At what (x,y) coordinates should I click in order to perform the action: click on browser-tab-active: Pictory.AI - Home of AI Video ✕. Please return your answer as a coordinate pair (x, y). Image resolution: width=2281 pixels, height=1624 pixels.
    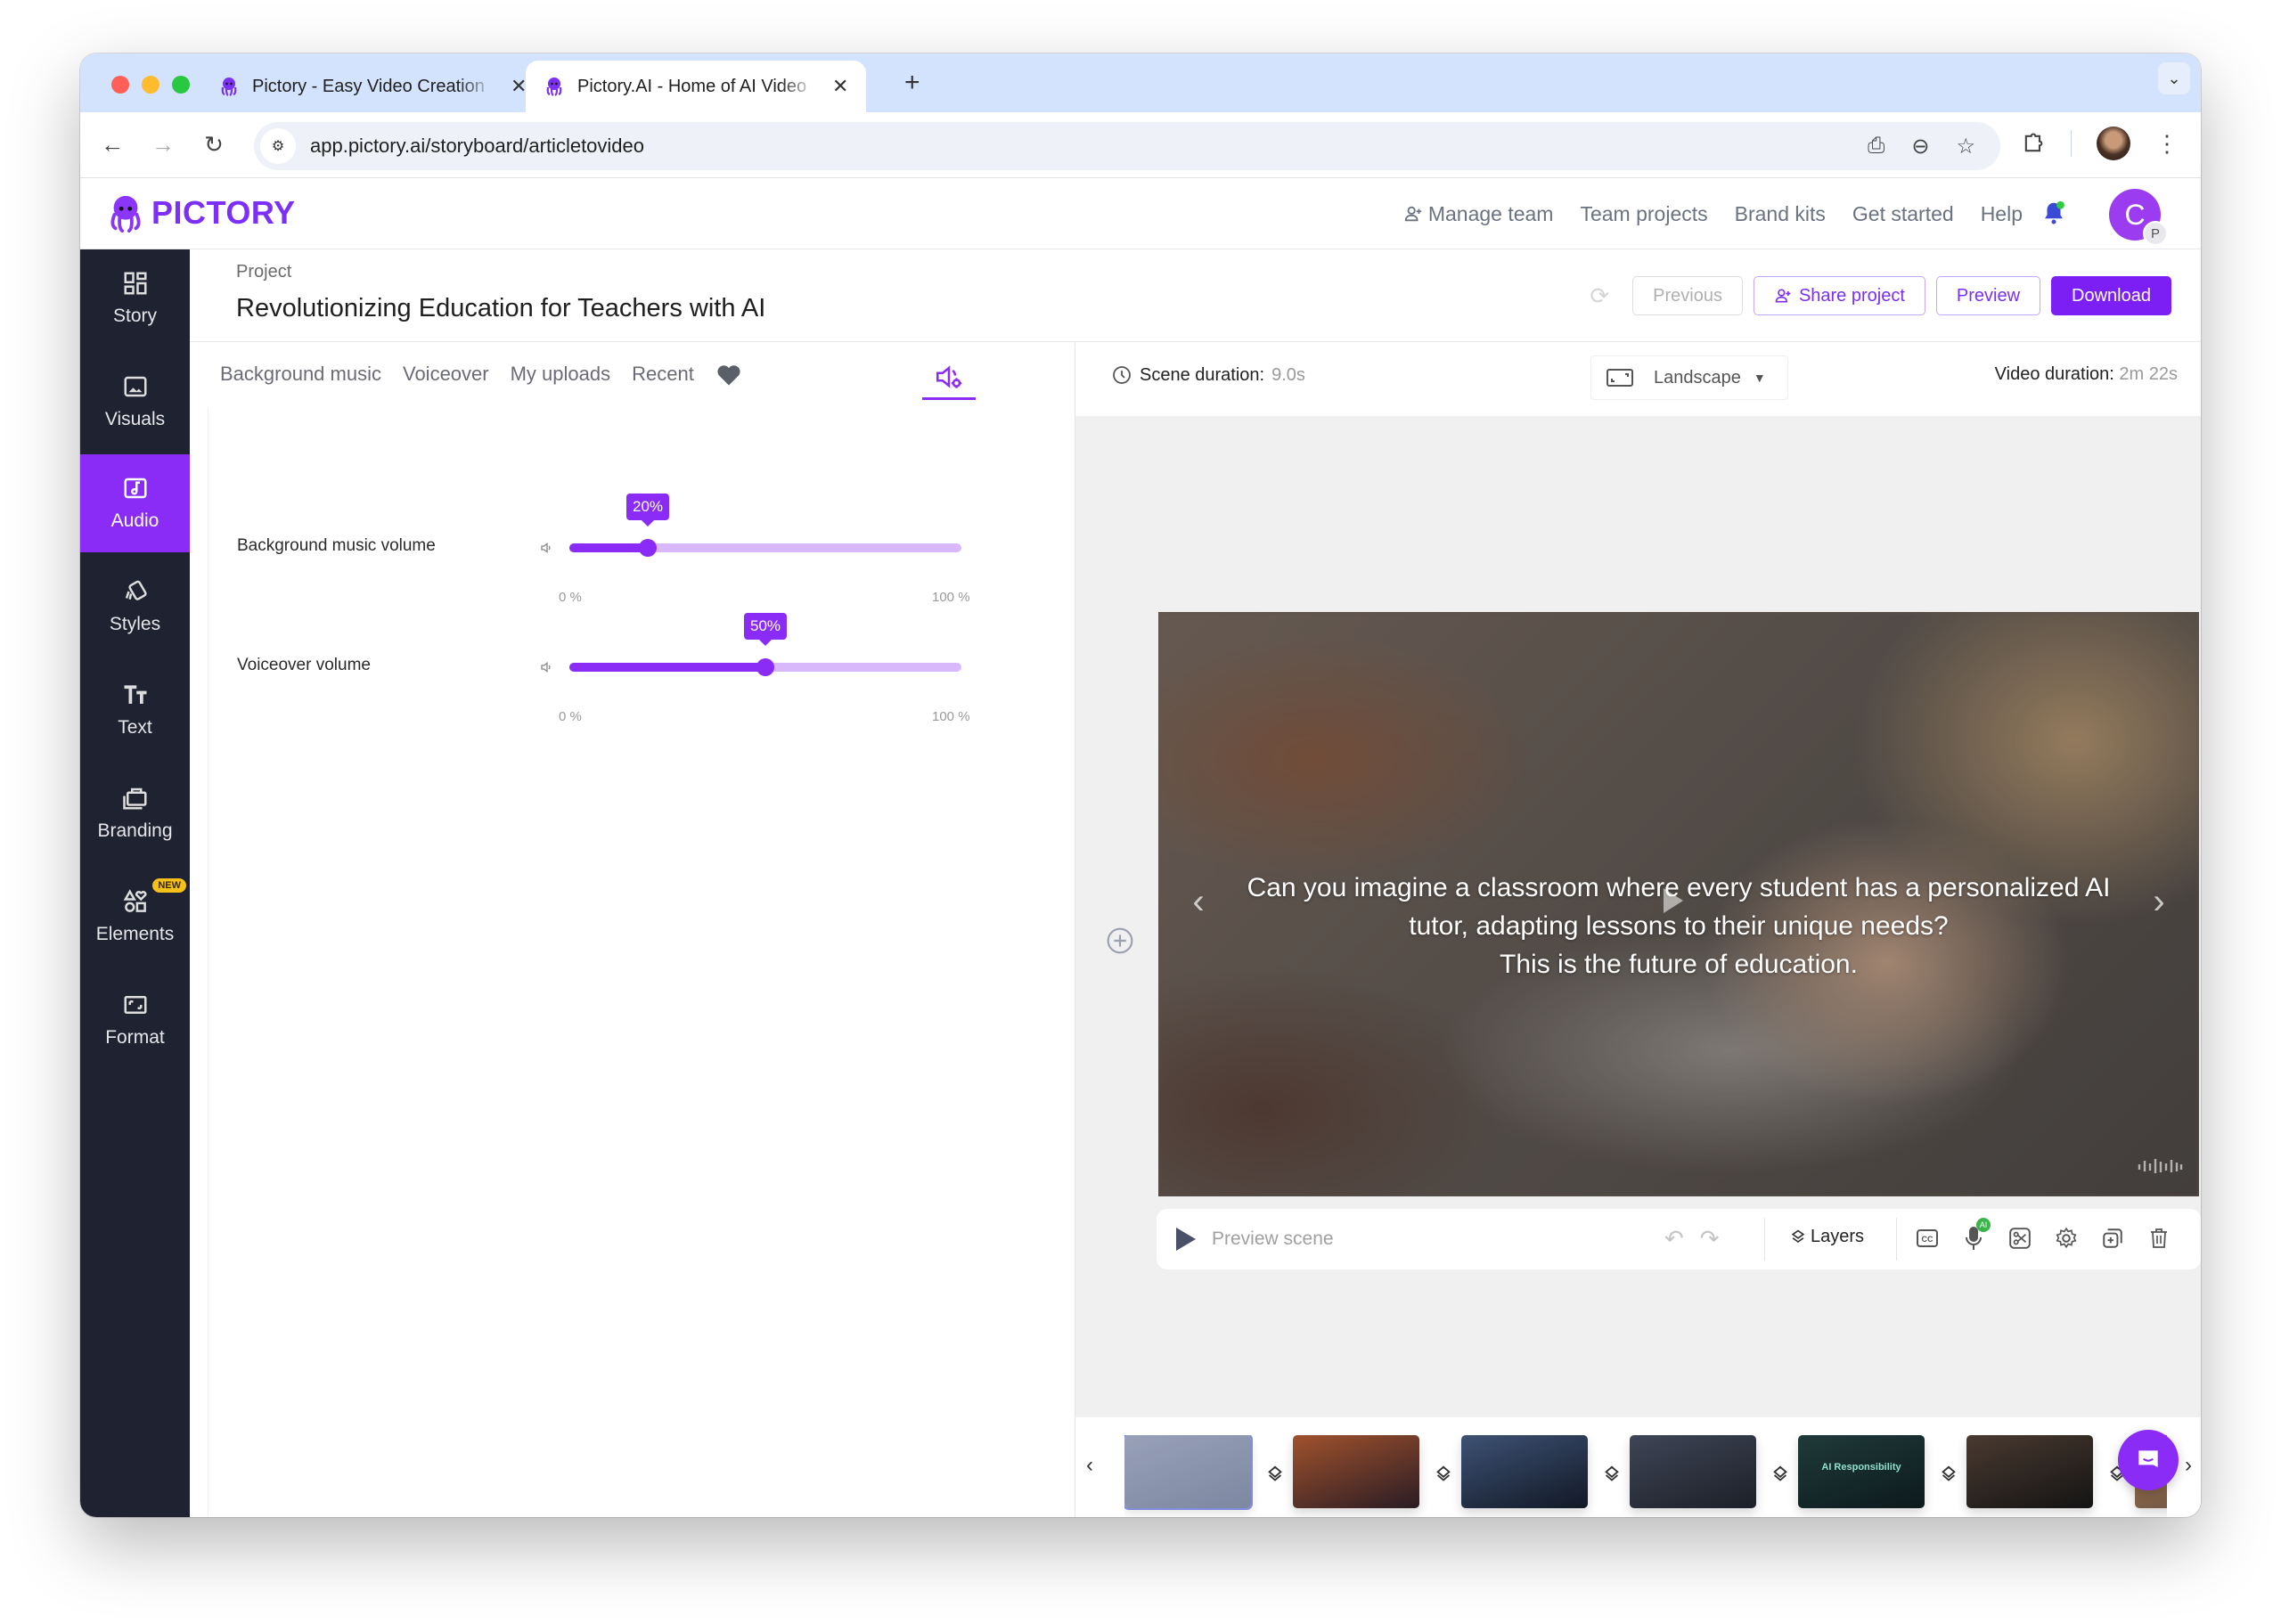
    Looking at the image, I should click on (696, 86).